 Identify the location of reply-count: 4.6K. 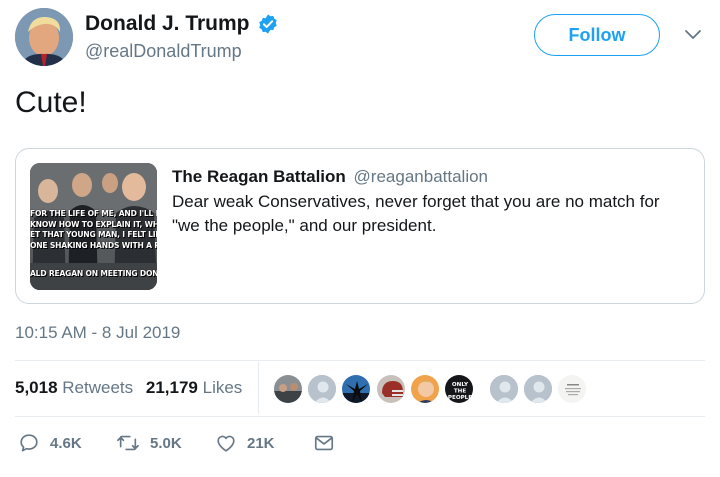
(66, 443).